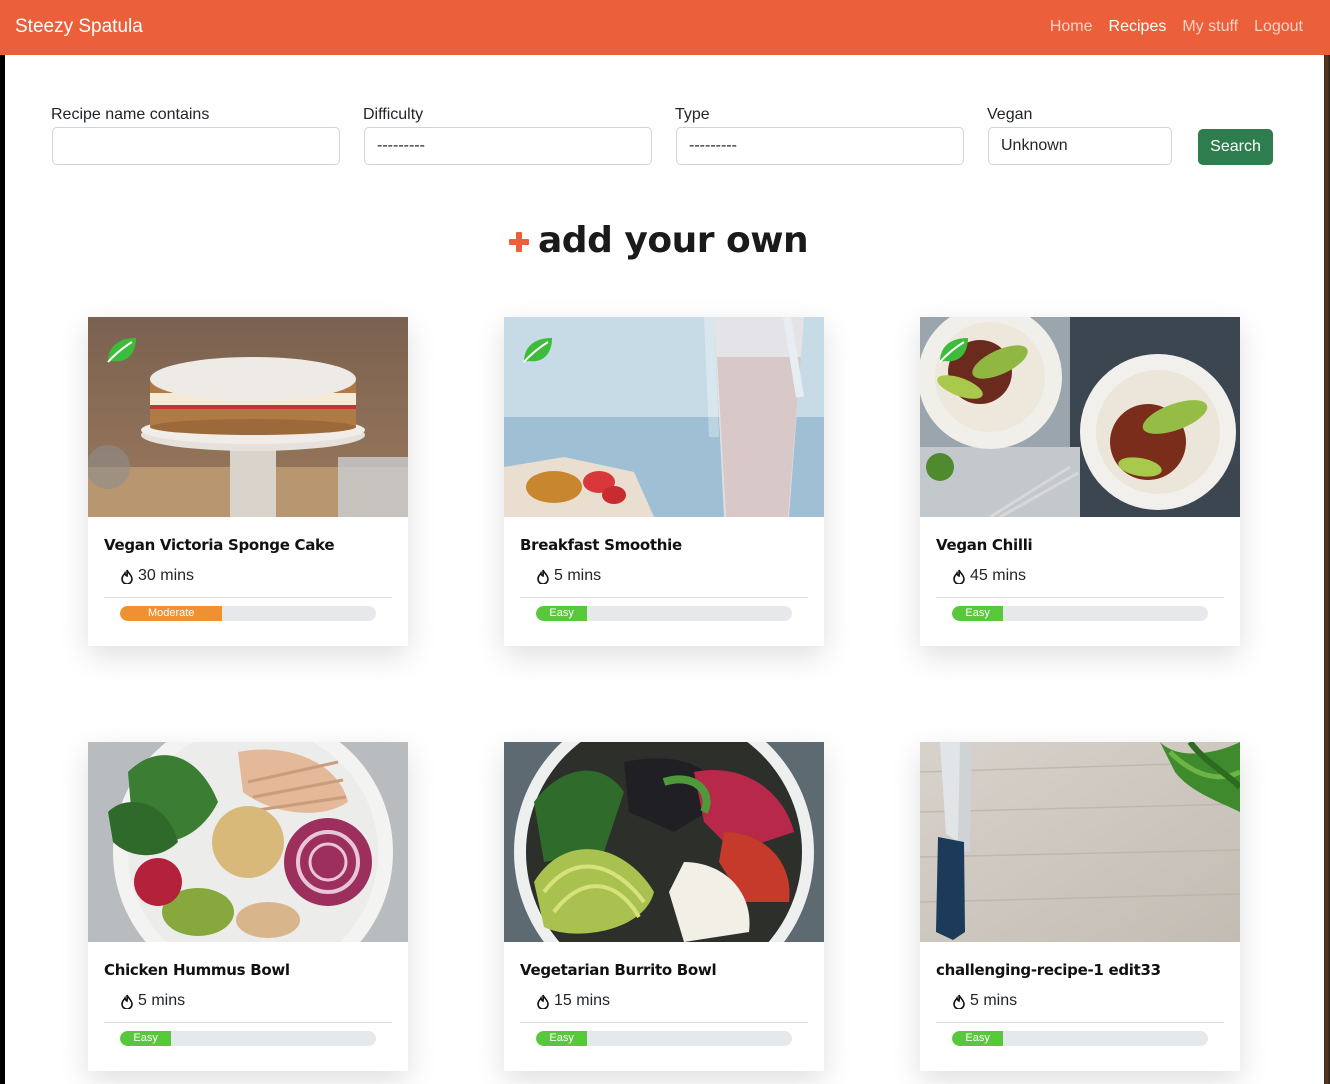 The height and width of the screenshot is (1084, 1330). What do you see at coordinates (79, 27) in the screenshot?
I see `brand-link: Steezy Spatula` at bounding box center [79, 27].